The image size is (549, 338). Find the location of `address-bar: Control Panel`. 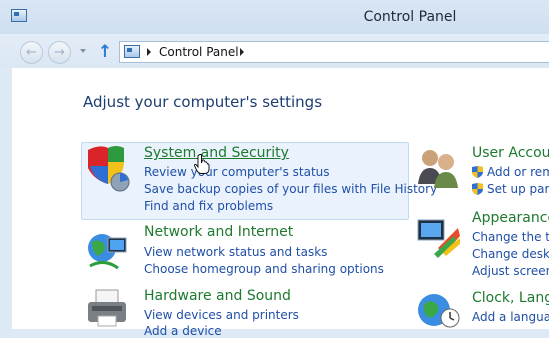

address-bar: Control Panel is located at coordinates (334, 52).